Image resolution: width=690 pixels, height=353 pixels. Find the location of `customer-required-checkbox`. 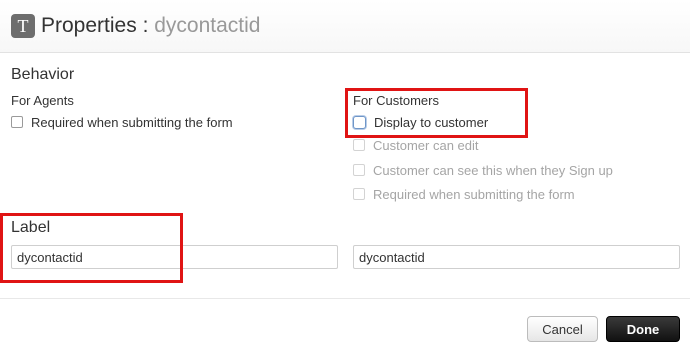

customer-required-checkbox is located at coordinates (359, 194).